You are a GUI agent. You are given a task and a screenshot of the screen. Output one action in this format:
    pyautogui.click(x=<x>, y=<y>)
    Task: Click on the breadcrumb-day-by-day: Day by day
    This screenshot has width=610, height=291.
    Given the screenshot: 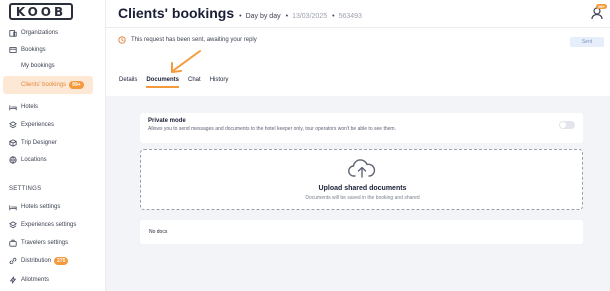 What is the action you would take?
    pyautogui.click(x=263, y=16)
    